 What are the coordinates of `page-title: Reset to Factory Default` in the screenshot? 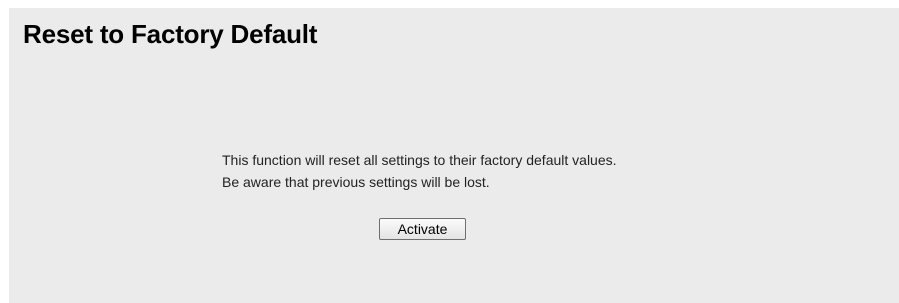 It's located at (170, 34).